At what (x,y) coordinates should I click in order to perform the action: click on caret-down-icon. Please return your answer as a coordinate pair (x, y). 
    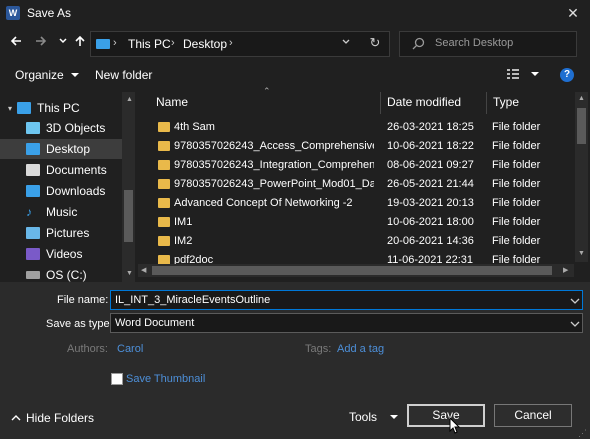
    Looking at the image, I should click on (394, 417).